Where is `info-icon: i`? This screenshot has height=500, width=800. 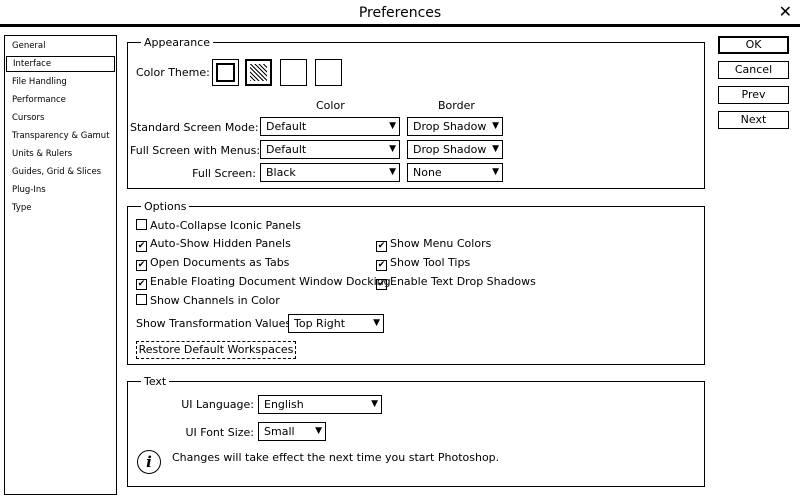
info-icon: i is located at coordinates (149, 462).